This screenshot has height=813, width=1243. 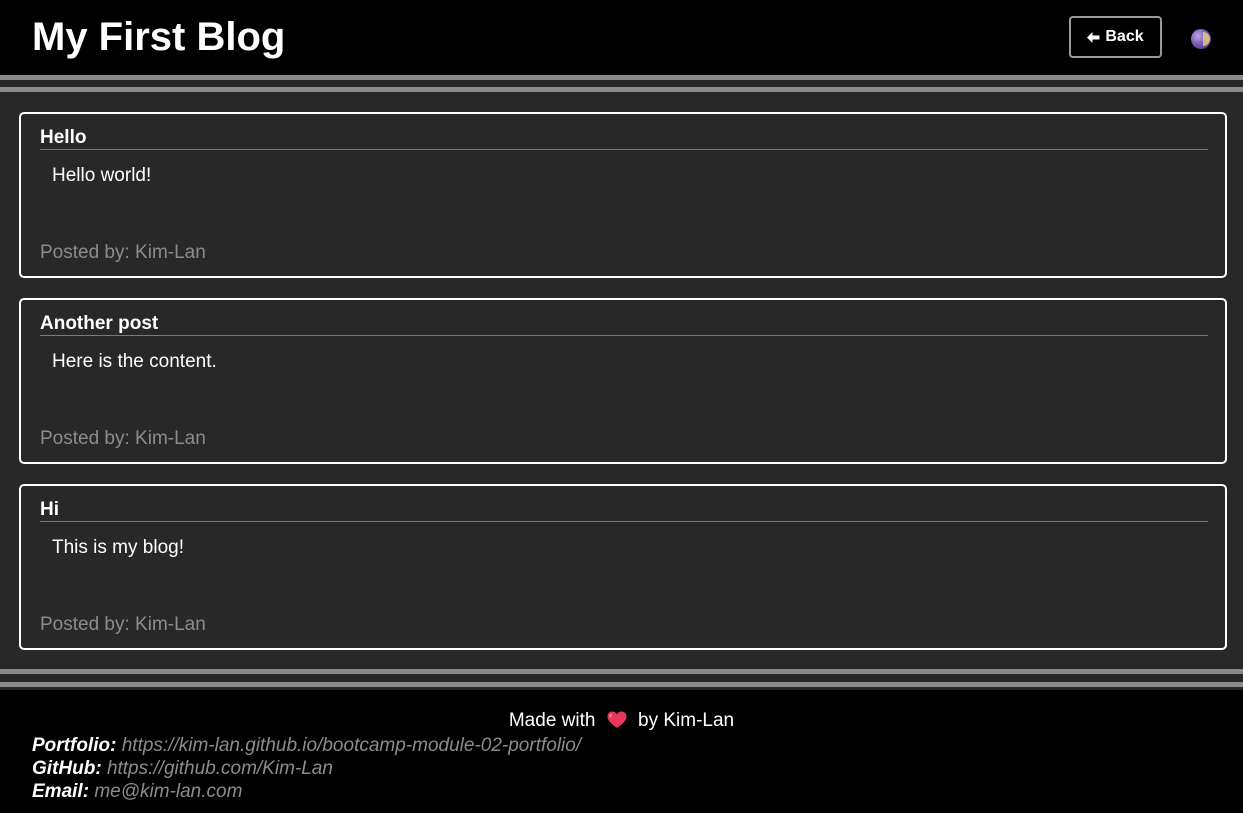 I want to click on post-title: Hello, so click(x=624, y=138).